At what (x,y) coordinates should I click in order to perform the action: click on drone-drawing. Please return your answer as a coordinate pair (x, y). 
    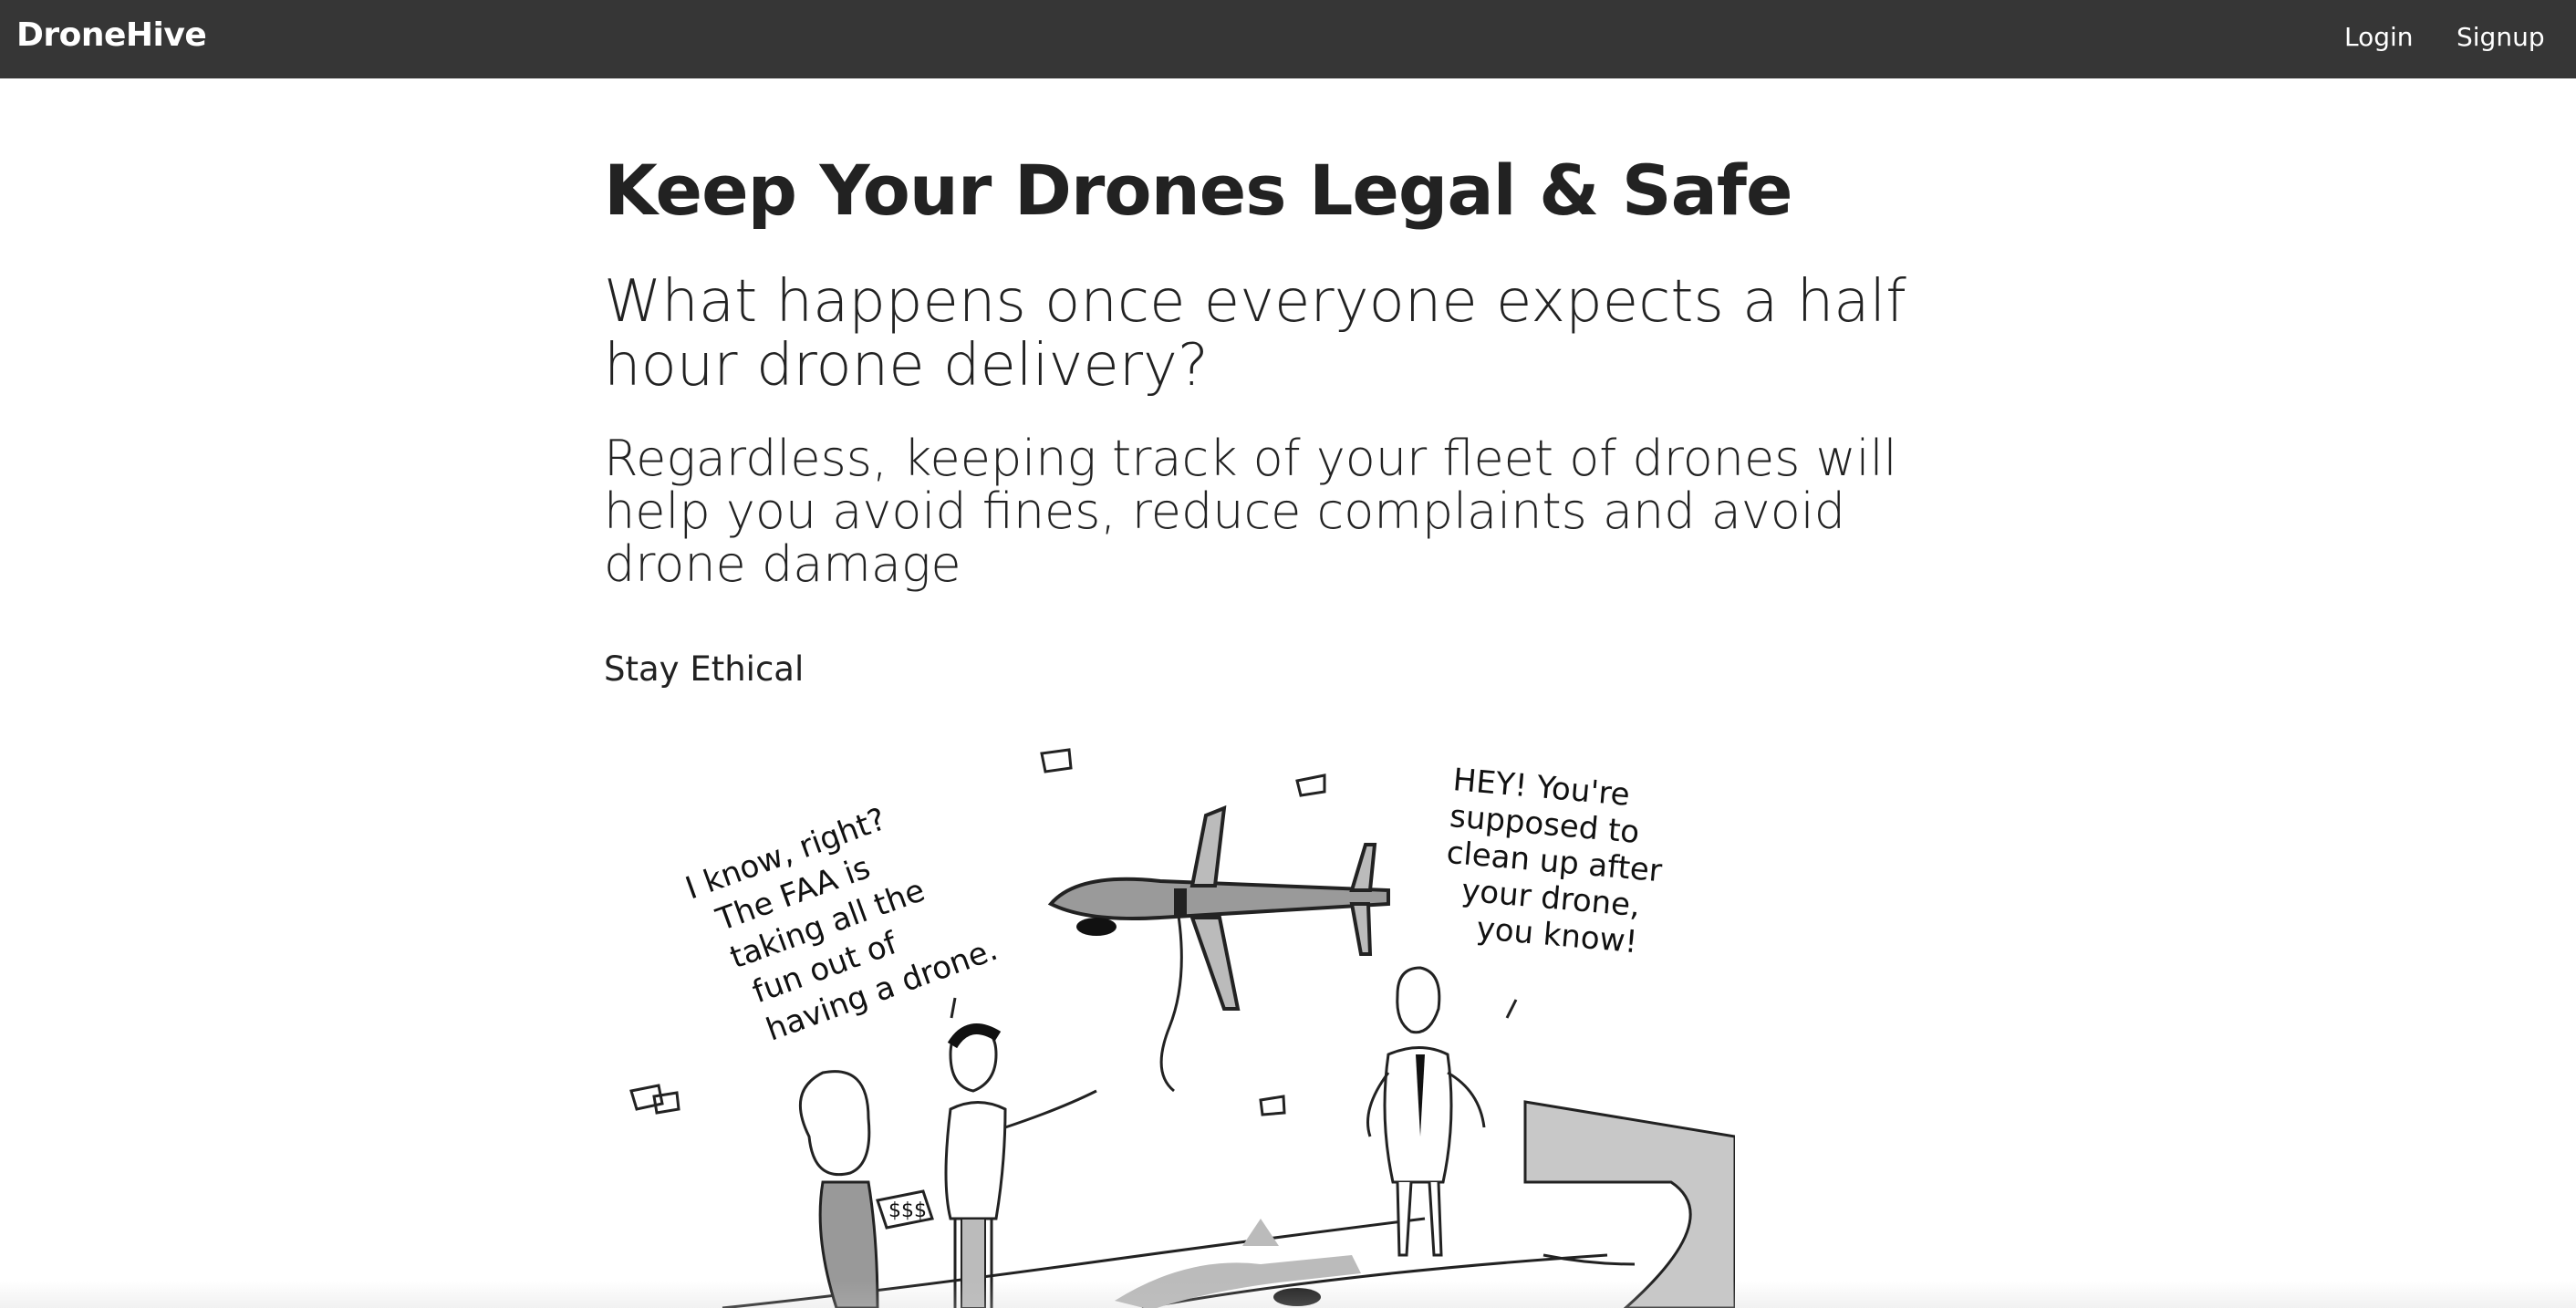
    Looking at the image, I should click on (1218, 949).